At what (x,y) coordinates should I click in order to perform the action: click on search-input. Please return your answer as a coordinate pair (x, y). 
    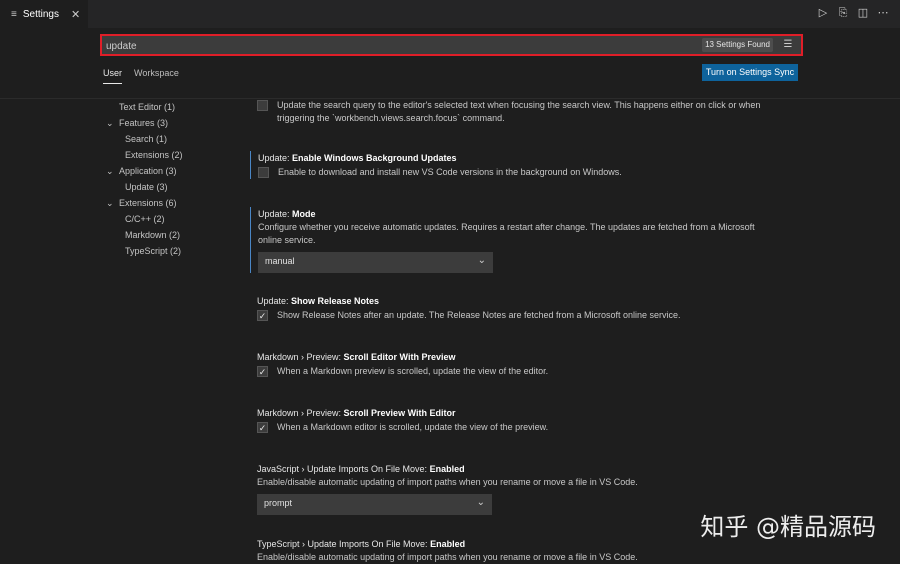
    Looking at the image, I should click on (396, 46).